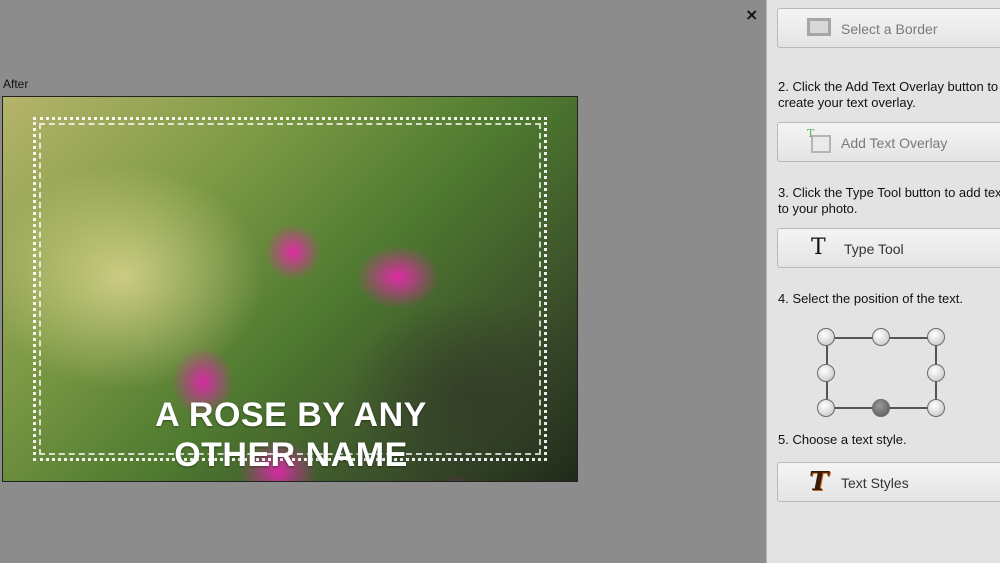  Describe the element at coordinates (826, 373) in the screenshot. I see `position-middle-left` at that location.